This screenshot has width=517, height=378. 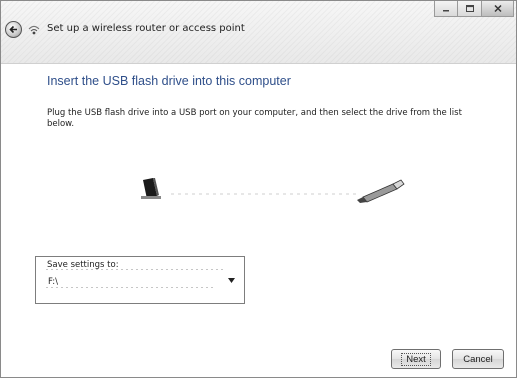 I want to click on list-divider, so click(x=131, y=287).